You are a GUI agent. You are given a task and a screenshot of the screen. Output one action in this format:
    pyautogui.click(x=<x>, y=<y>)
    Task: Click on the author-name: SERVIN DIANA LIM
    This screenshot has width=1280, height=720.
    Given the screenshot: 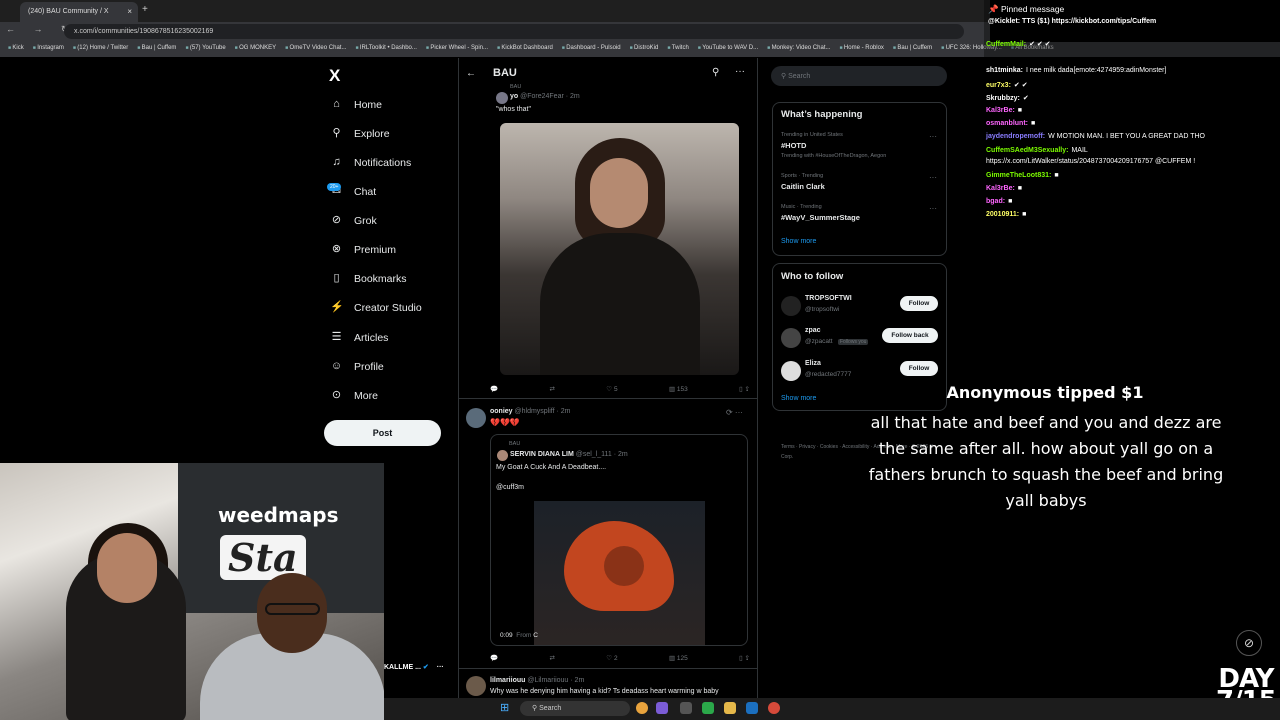 What is the action you would take?
    pyautogui.click(x=542, y=454)
    